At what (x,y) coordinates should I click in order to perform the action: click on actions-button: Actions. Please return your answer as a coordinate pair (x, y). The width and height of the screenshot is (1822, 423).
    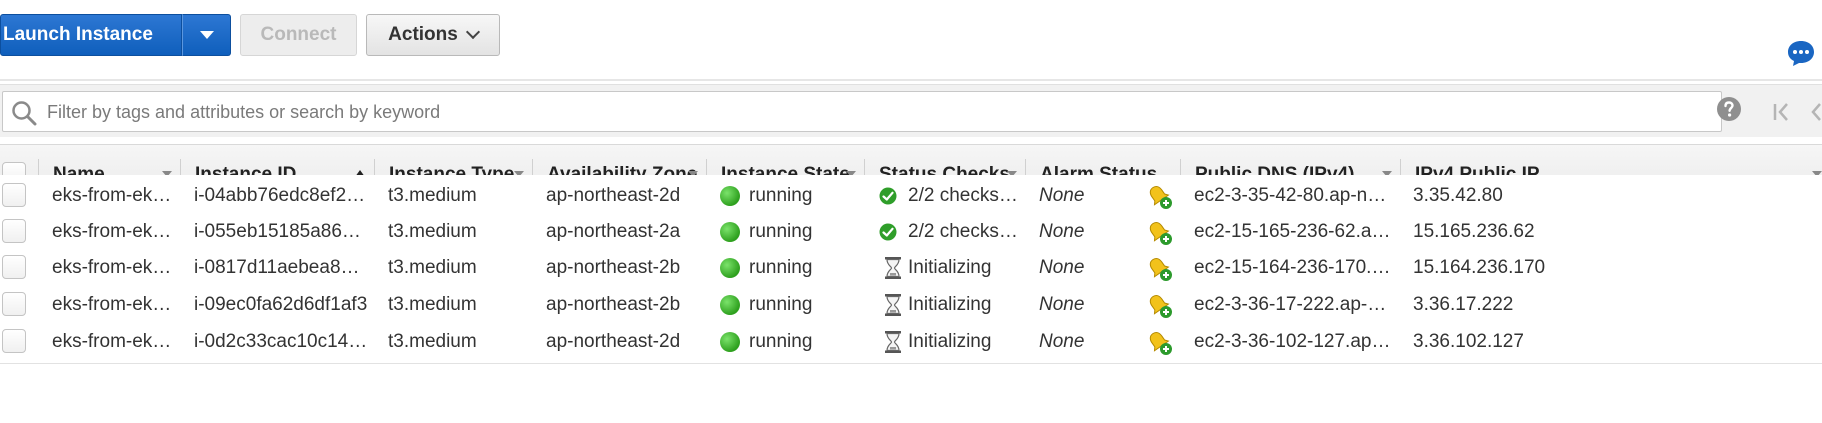
    Looking at the image, I should click on (433, 35).